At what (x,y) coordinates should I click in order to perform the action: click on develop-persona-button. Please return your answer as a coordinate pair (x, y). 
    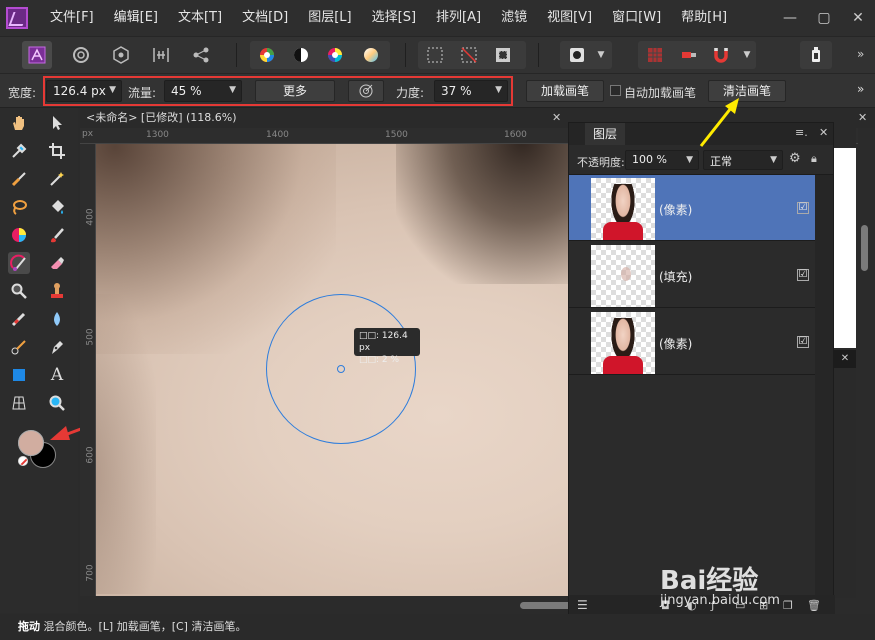
    Looking at the image, I should click on (121, 55).